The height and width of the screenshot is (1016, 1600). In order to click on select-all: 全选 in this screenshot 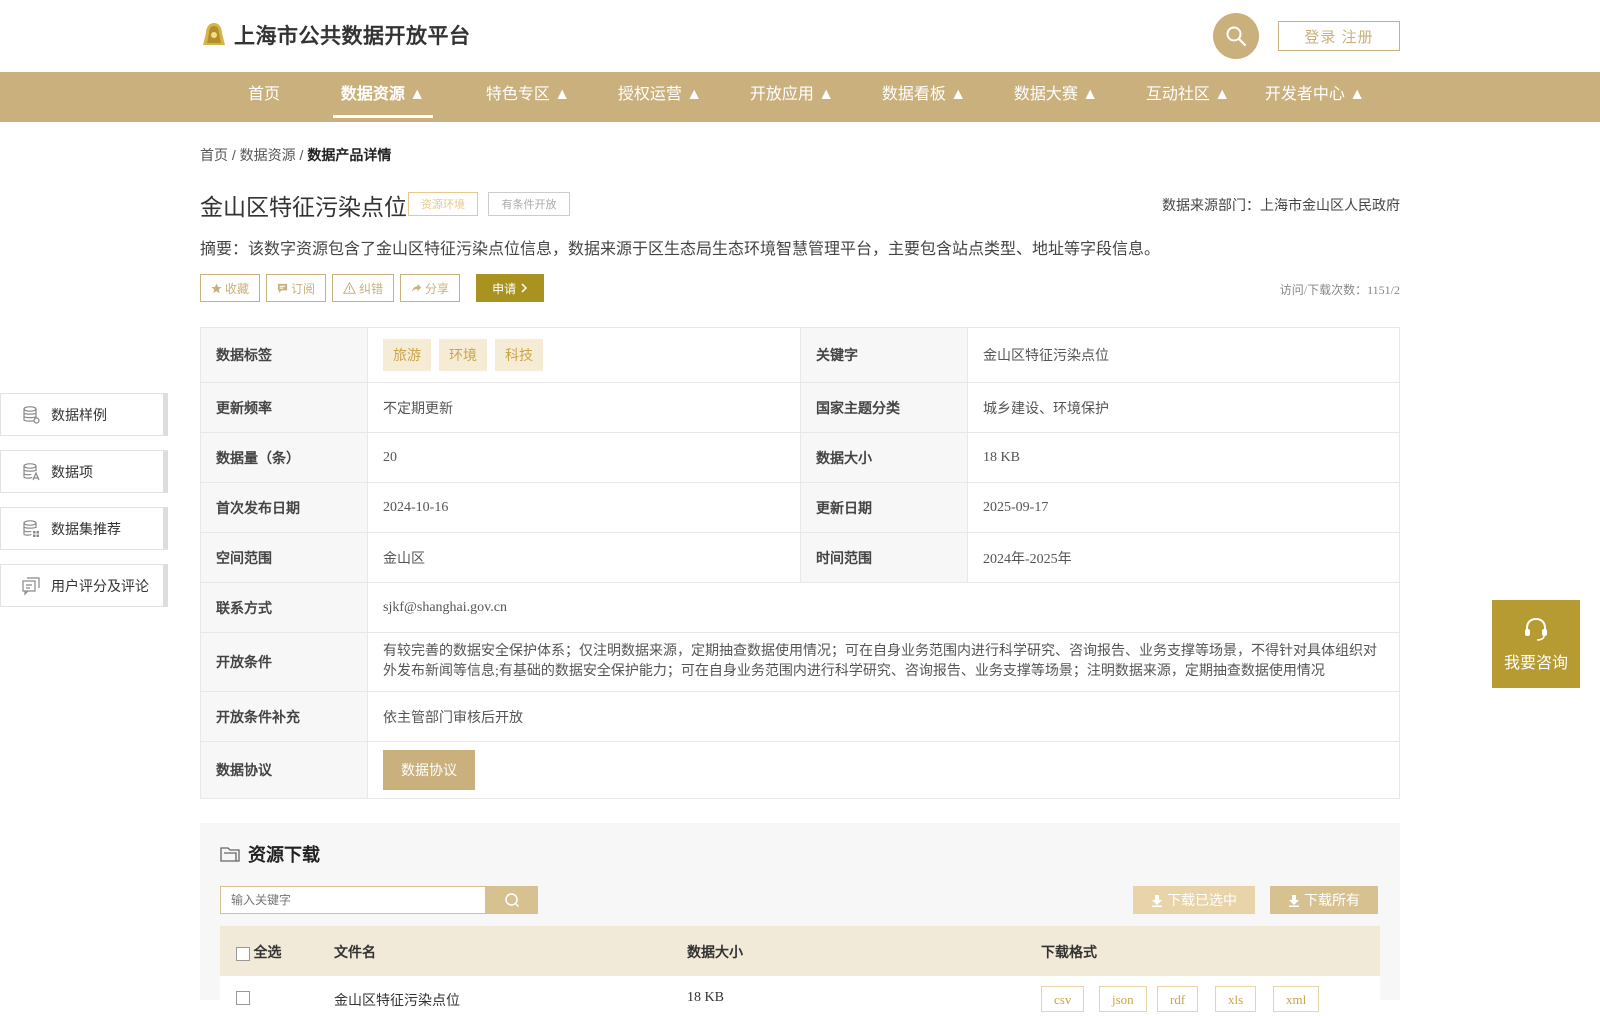, I will do `click(259, 952)`.